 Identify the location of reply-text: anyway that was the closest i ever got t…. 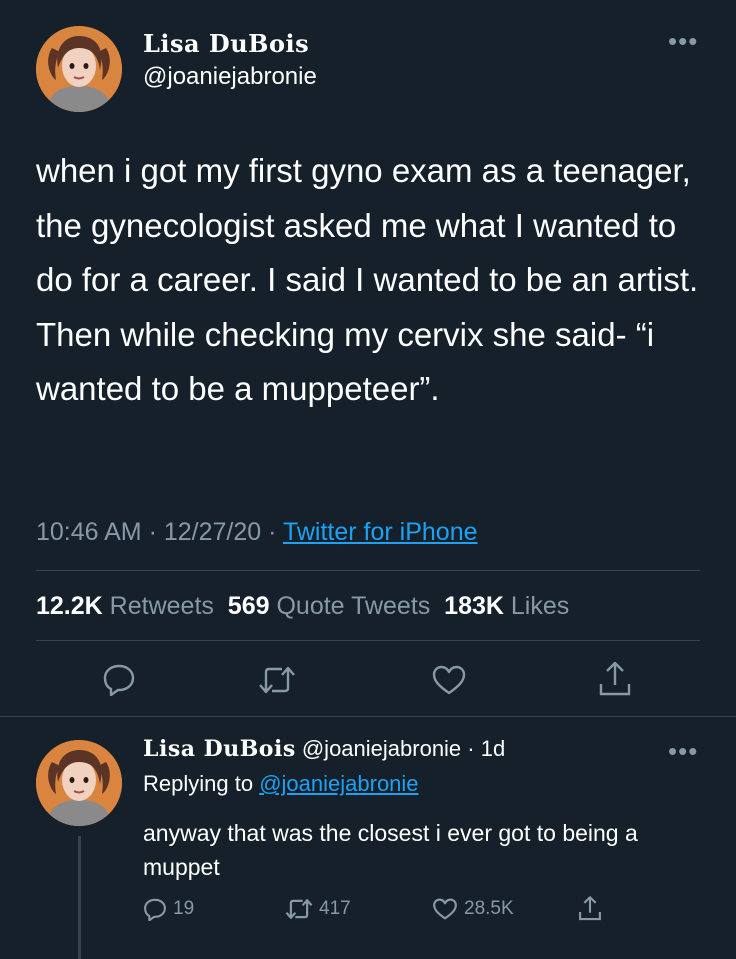
(390, 850).